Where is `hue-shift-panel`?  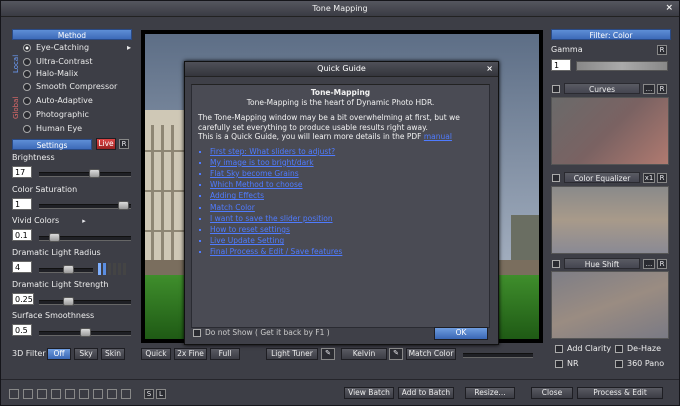
hue-shift-panel is located at coordinates (610, 305).